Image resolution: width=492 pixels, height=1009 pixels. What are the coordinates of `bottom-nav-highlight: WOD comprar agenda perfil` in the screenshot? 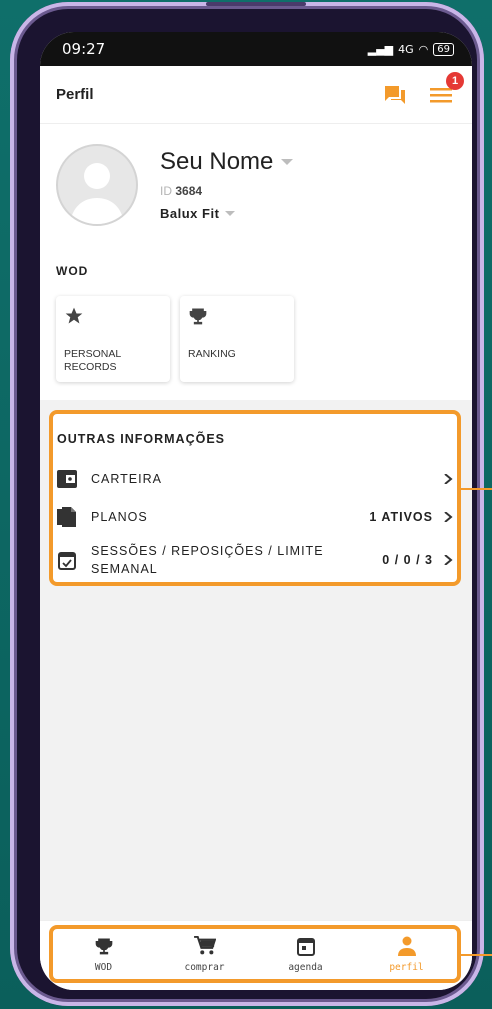 It's located at (255, 954).